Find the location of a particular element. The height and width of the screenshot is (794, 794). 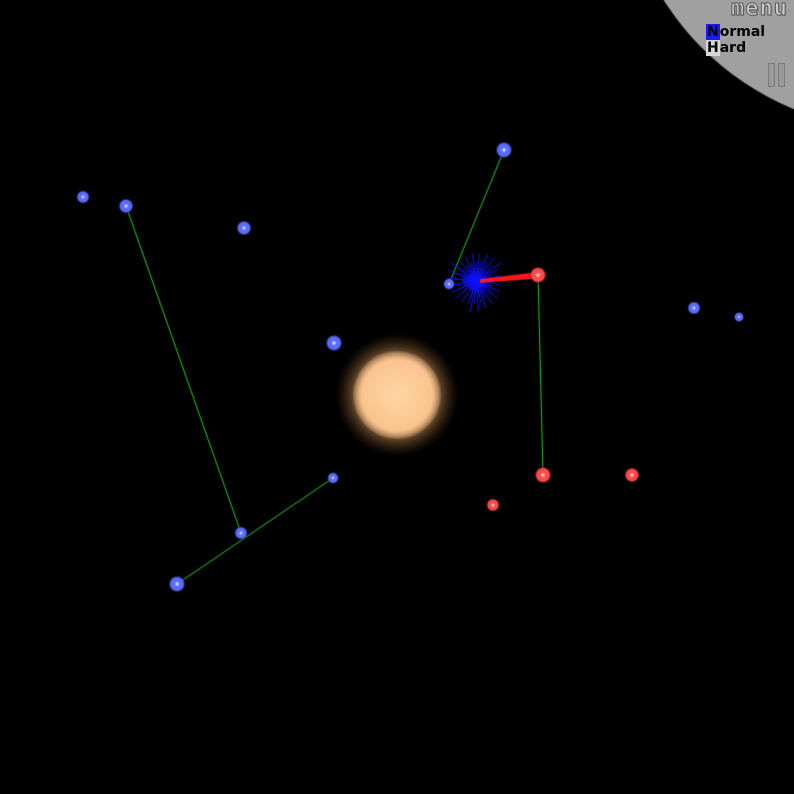

difficulty-normal-option: Normal is located at coordinates (735, 32).